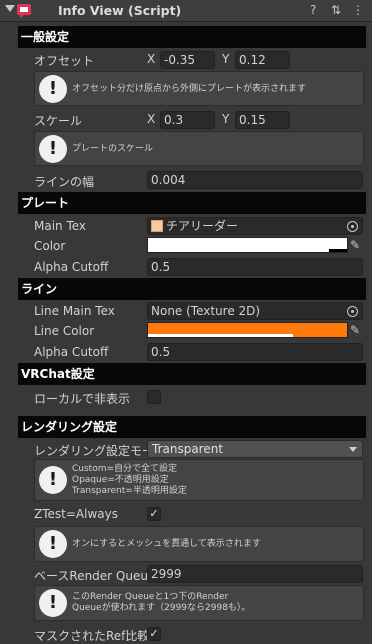 This screenshot has width=372, height=644. I want to click on line-alpha-label: Alpha Cutoff, so click(71, 352).